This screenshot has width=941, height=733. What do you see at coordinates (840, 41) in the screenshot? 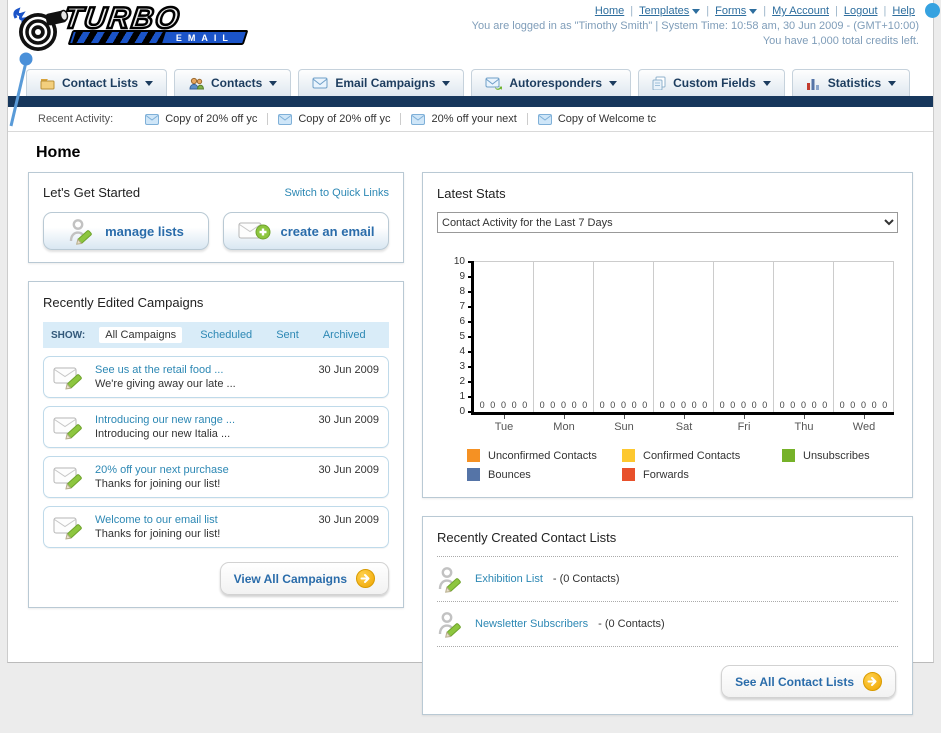
I see `credits-text: You have 1,000 total credits left.` at bounding box center [840, 41].